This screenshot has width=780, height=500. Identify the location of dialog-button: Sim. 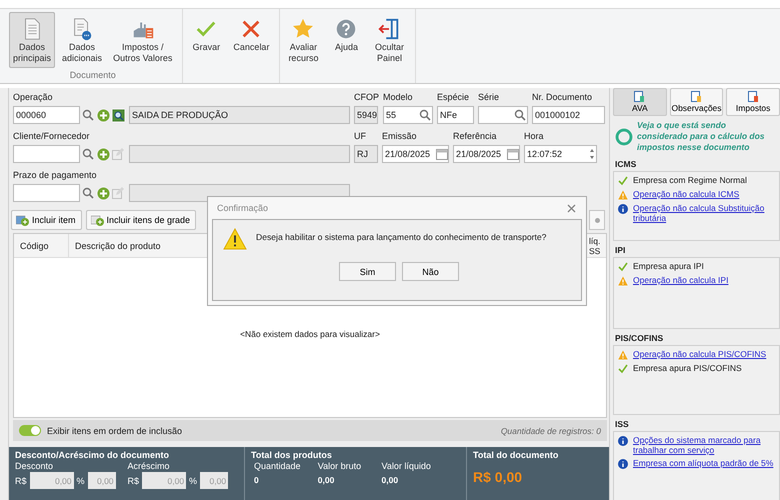
(367, 271).